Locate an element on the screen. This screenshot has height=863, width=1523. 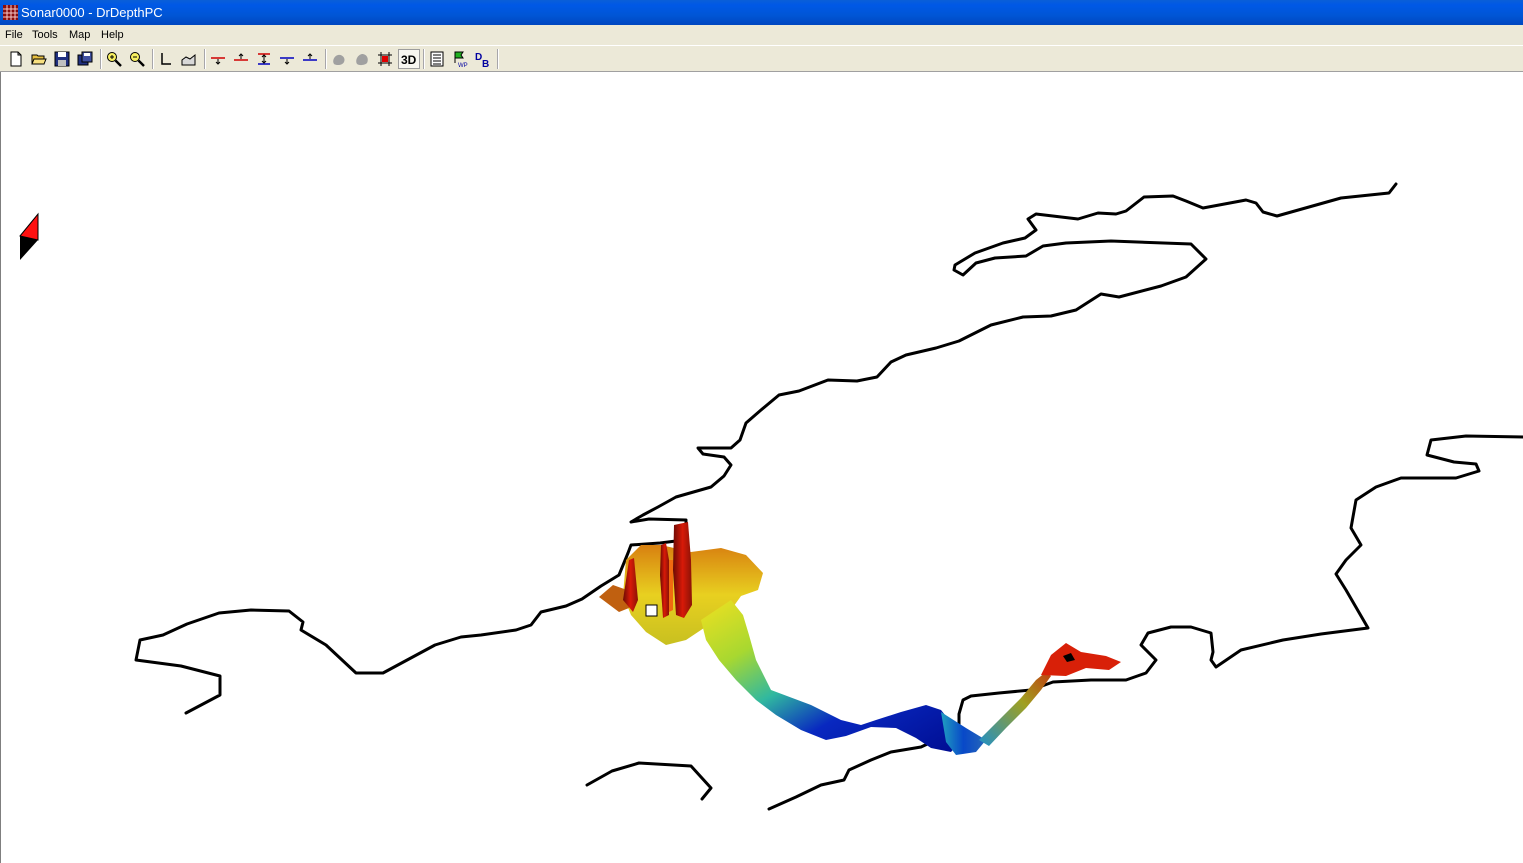
window-title: Sonar0000 - DrDepthPC is located at coordinates (92, 12).